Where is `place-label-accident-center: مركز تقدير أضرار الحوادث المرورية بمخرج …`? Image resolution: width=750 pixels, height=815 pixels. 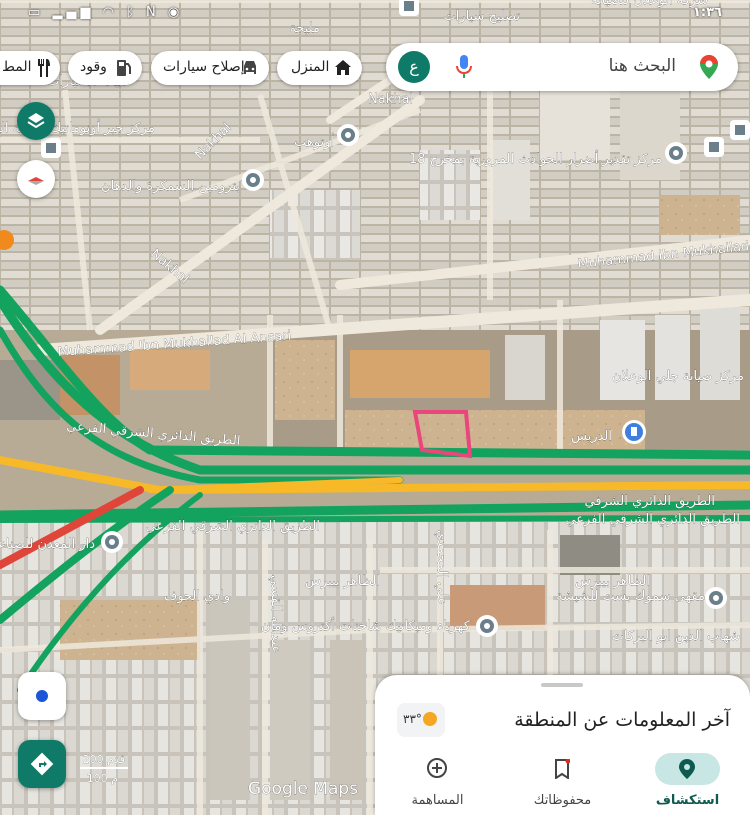
place-label-accident-center: مركز تقدير أضرار الحوادث المرورية بمخرج … is located at coordinates (535, 158).